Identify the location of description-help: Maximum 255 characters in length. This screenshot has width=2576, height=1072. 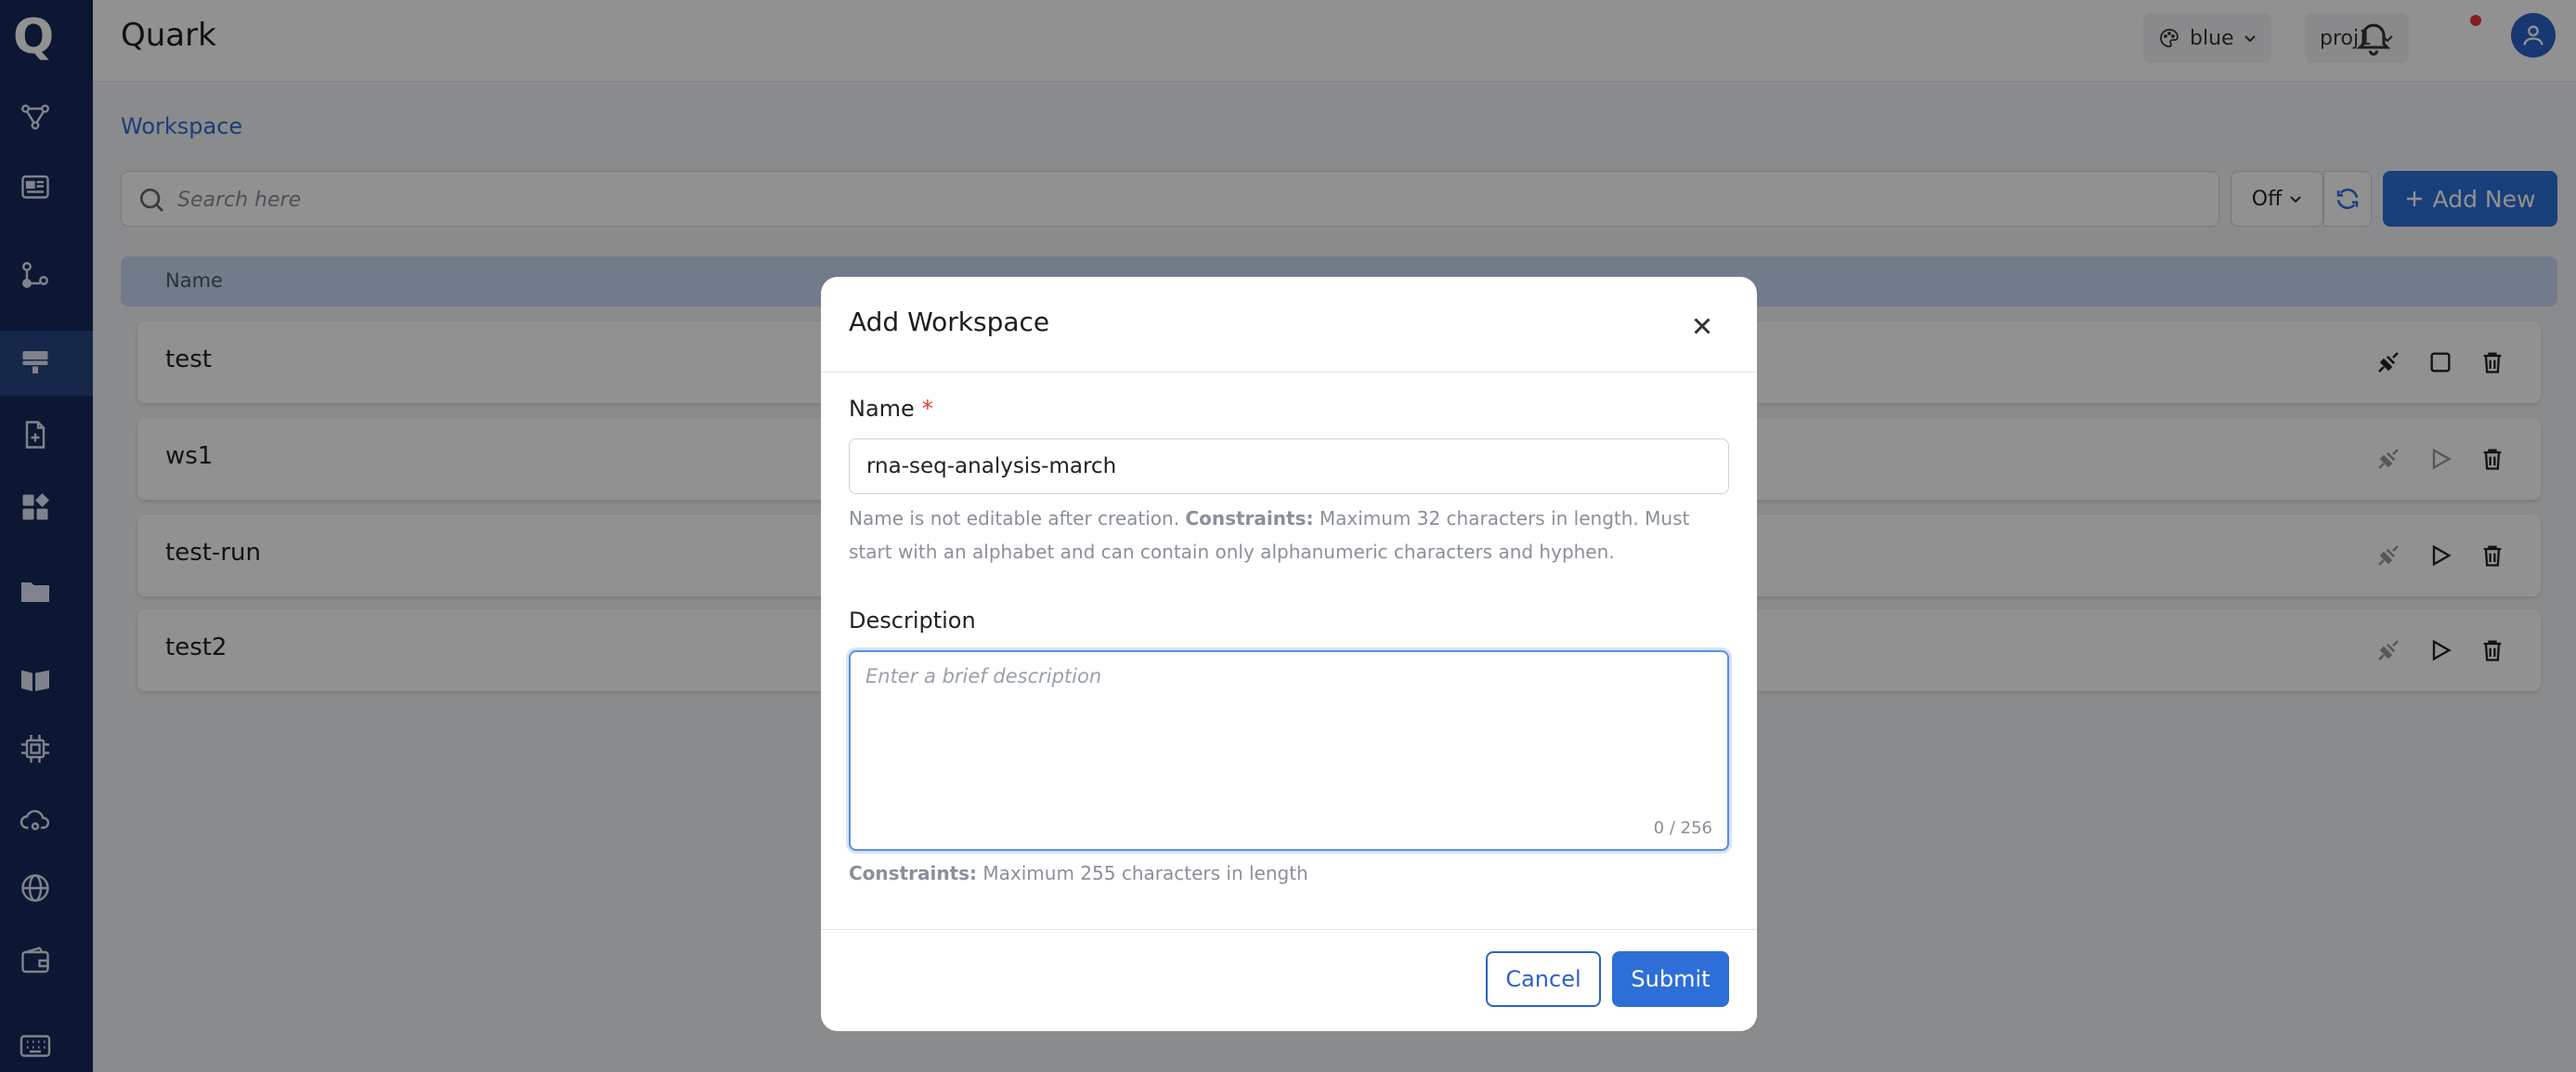
(1145, 873).